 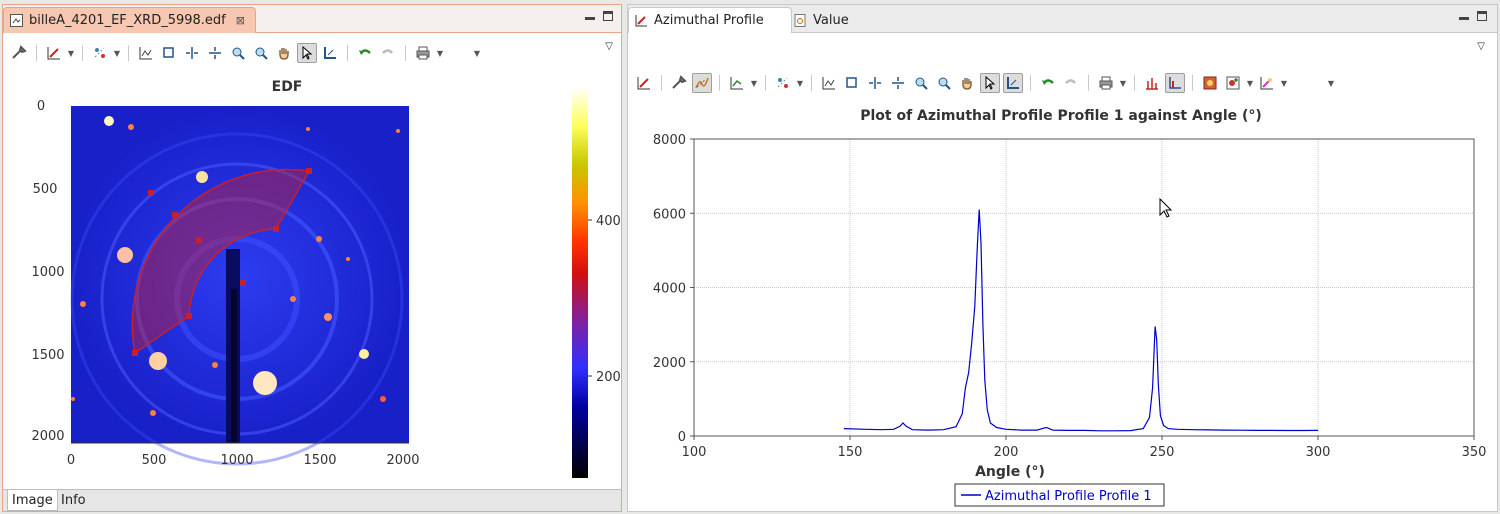 What do you see at coordinates (669, 140) in the screenshot?
I see `y-tick-label: 8000` at bounding box center [669, 140].